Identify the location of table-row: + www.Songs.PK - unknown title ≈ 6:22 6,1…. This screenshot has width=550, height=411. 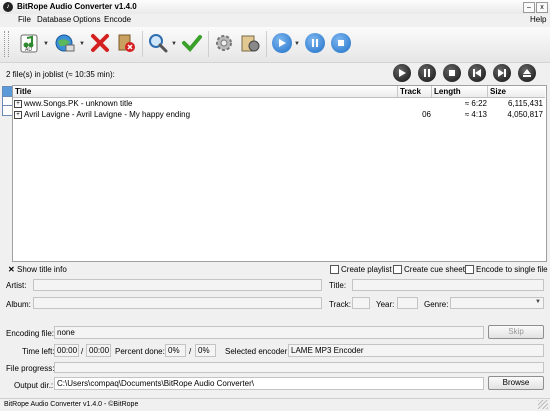
(279, 103).